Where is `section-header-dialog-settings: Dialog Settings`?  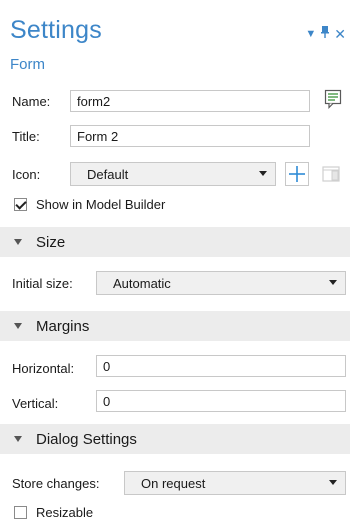 section-header-dialog-settings: Dialog Settings is located at coordinates (175, 439).